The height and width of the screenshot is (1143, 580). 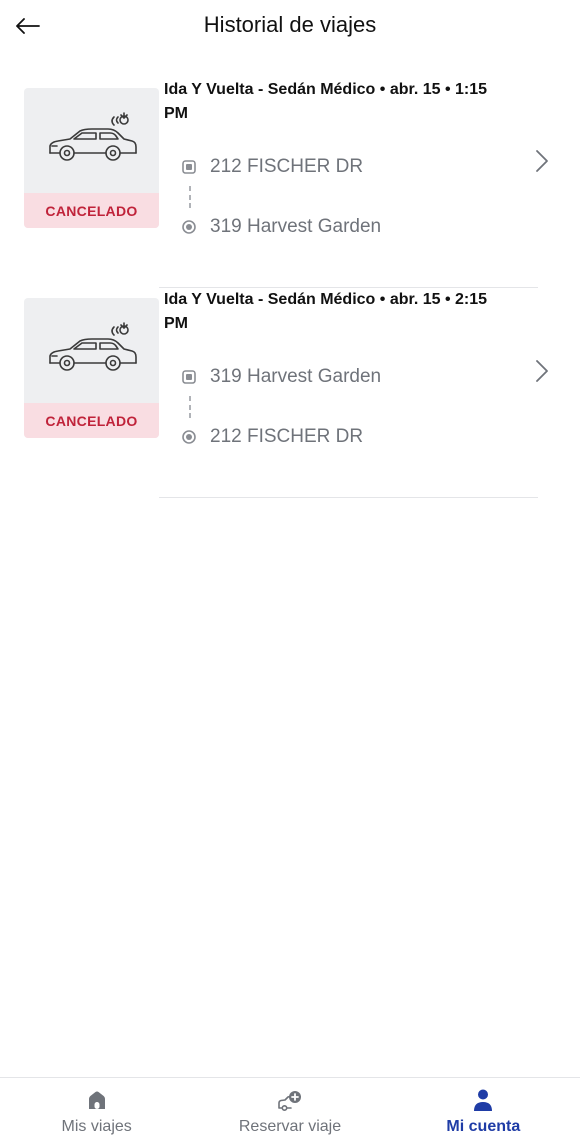 I want to click on divider, so click(x=348, y=497).